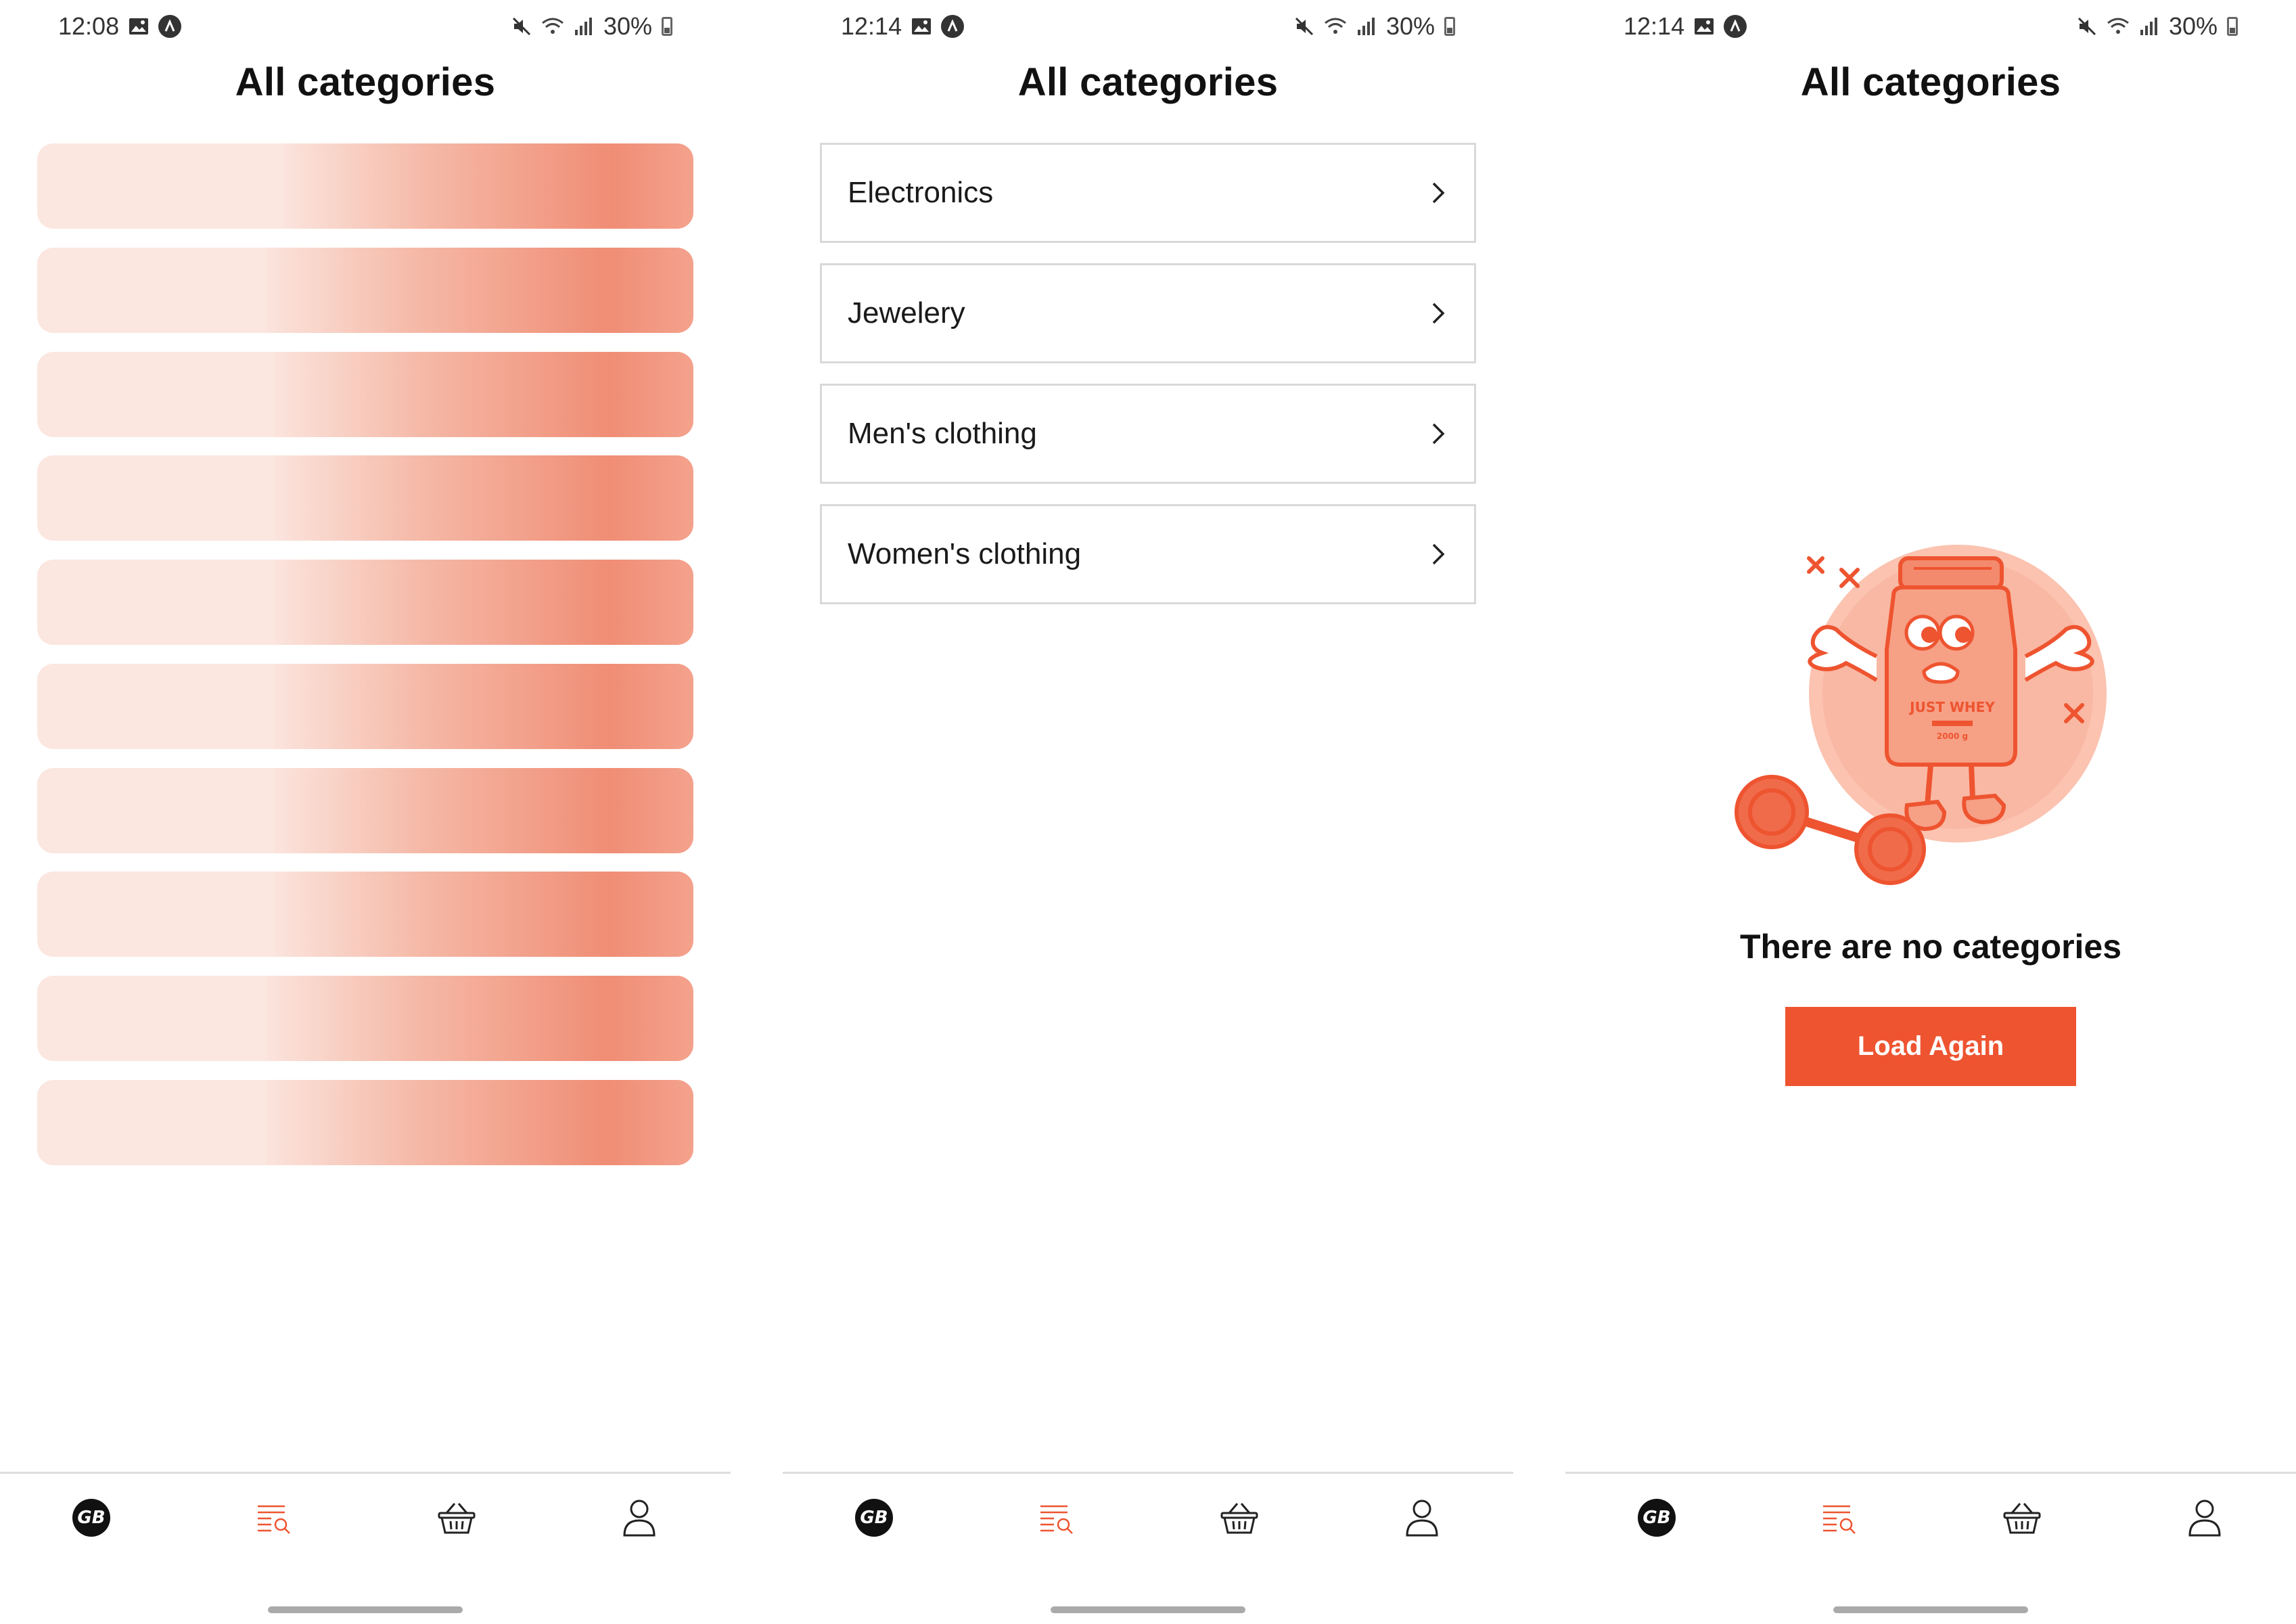 This screenshot has width=2296, height=1624. What do you see at coordinates (1930, 947) in the screenshot?
I see `empty-state-message: There are no categories` at bounding box center [1930, 947].